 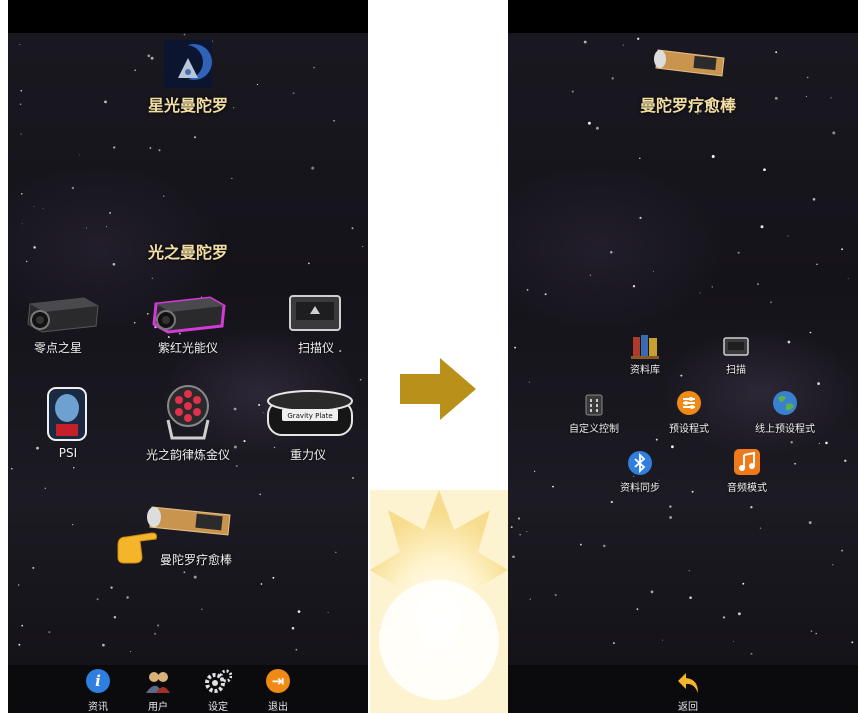 What do you see at coordinates (594, 405) in the screenshot?
I see `menu-custom-control` at bounding box center [594, 405].